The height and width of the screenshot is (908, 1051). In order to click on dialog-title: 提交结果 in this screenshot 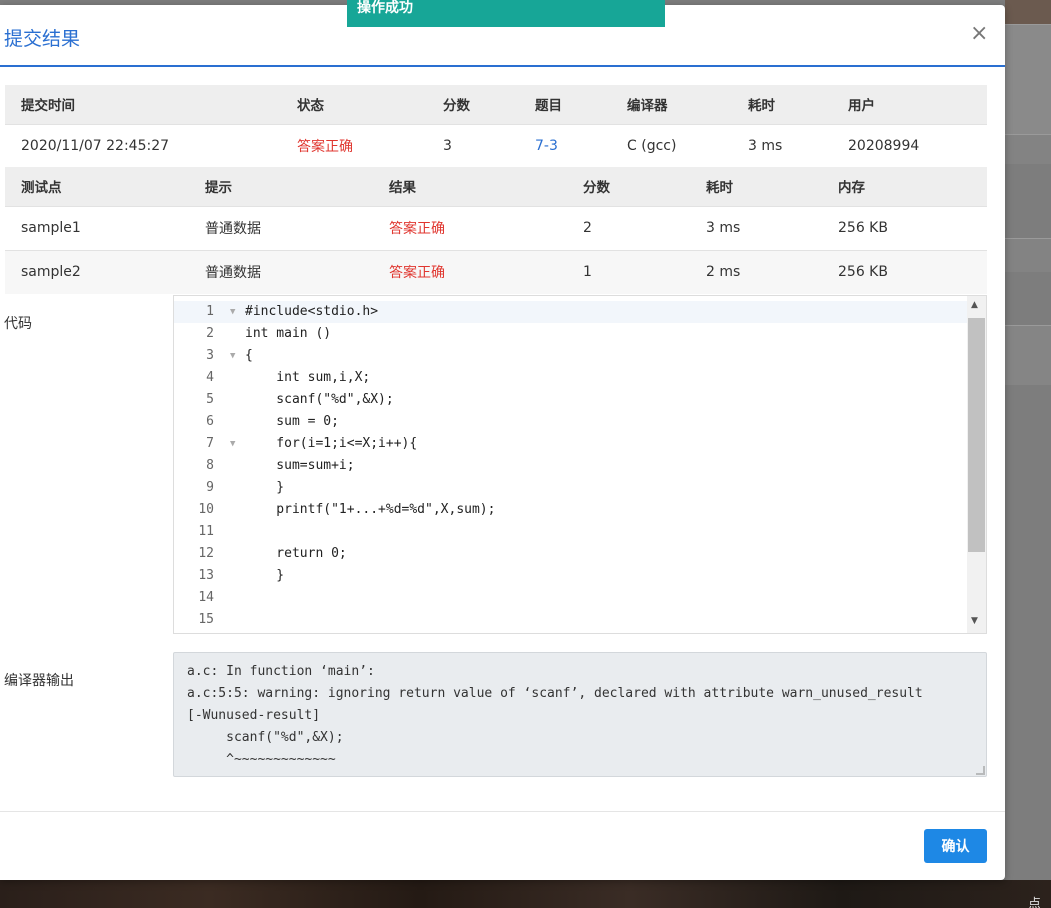, I will do `click(42, 39)`.